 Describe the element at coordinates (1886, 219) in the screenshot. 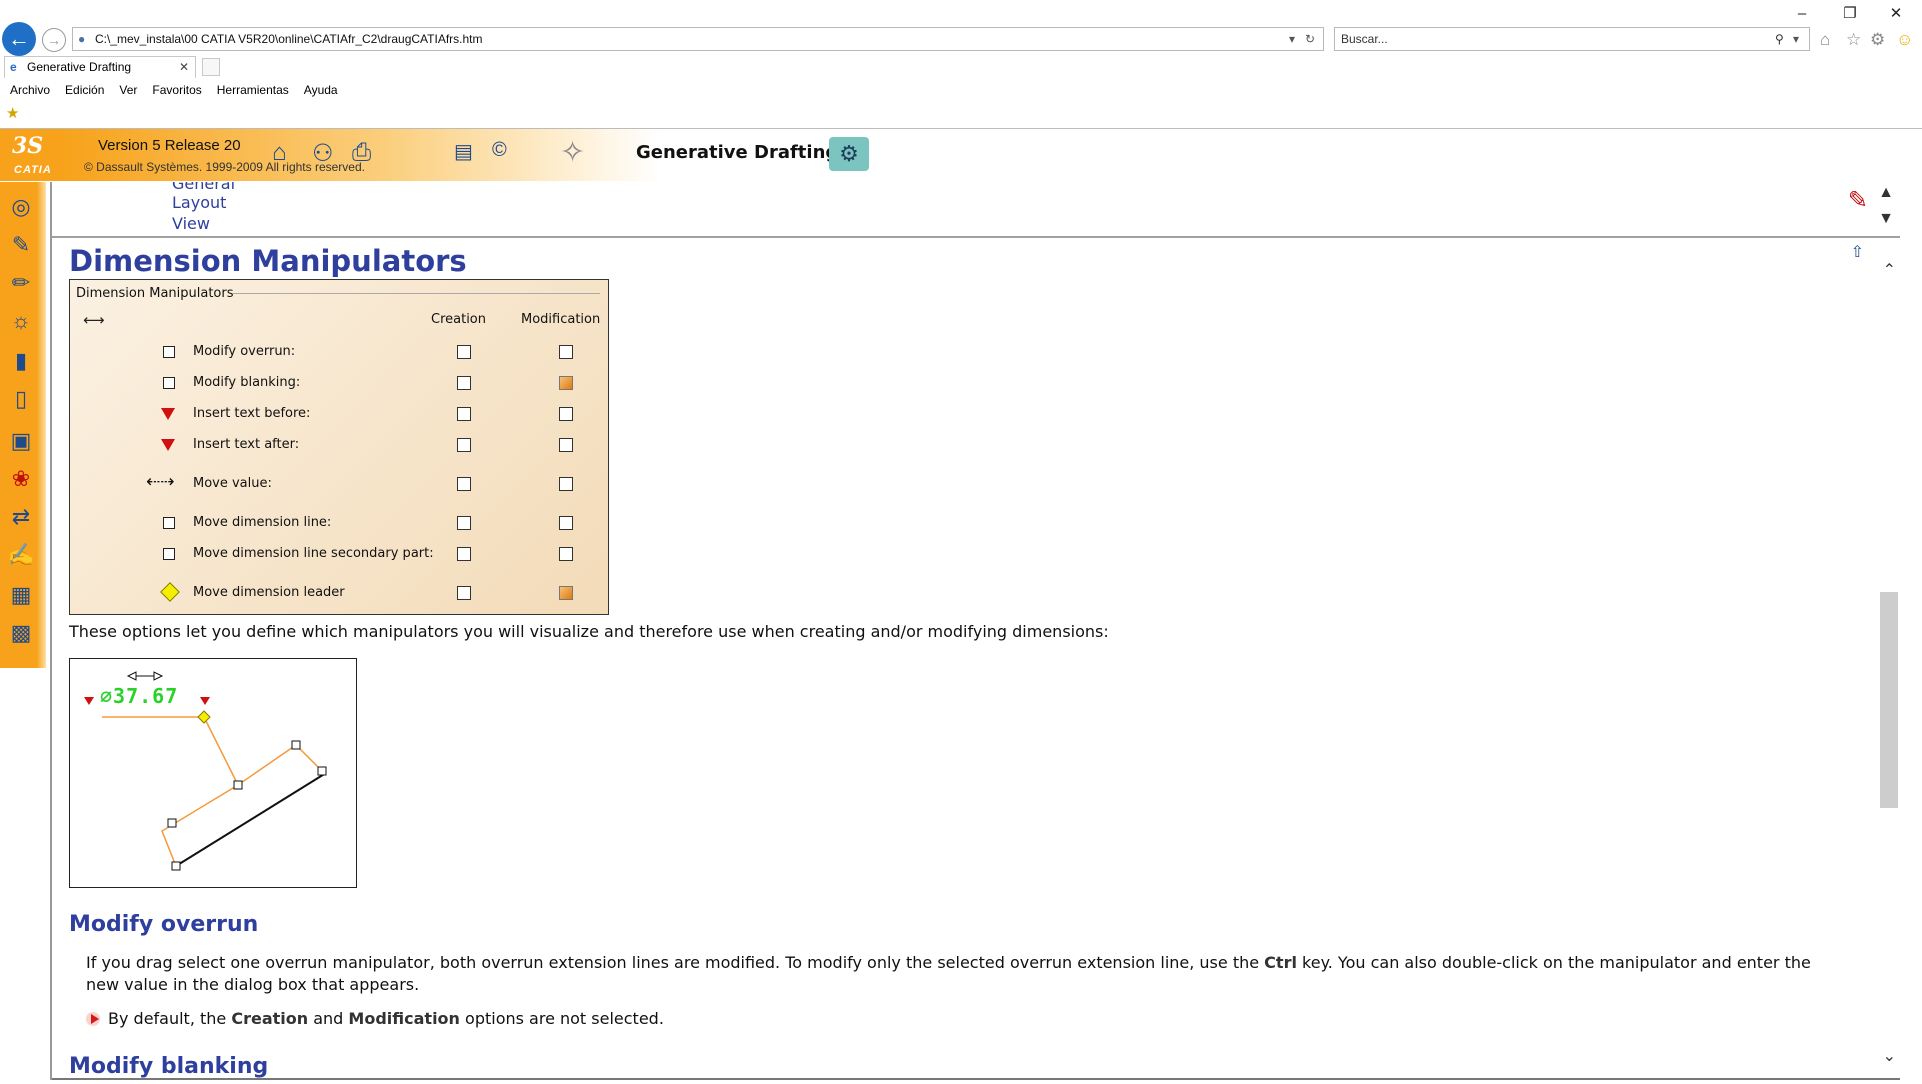

I see `scroll-down-arrow: ▼` at that location.